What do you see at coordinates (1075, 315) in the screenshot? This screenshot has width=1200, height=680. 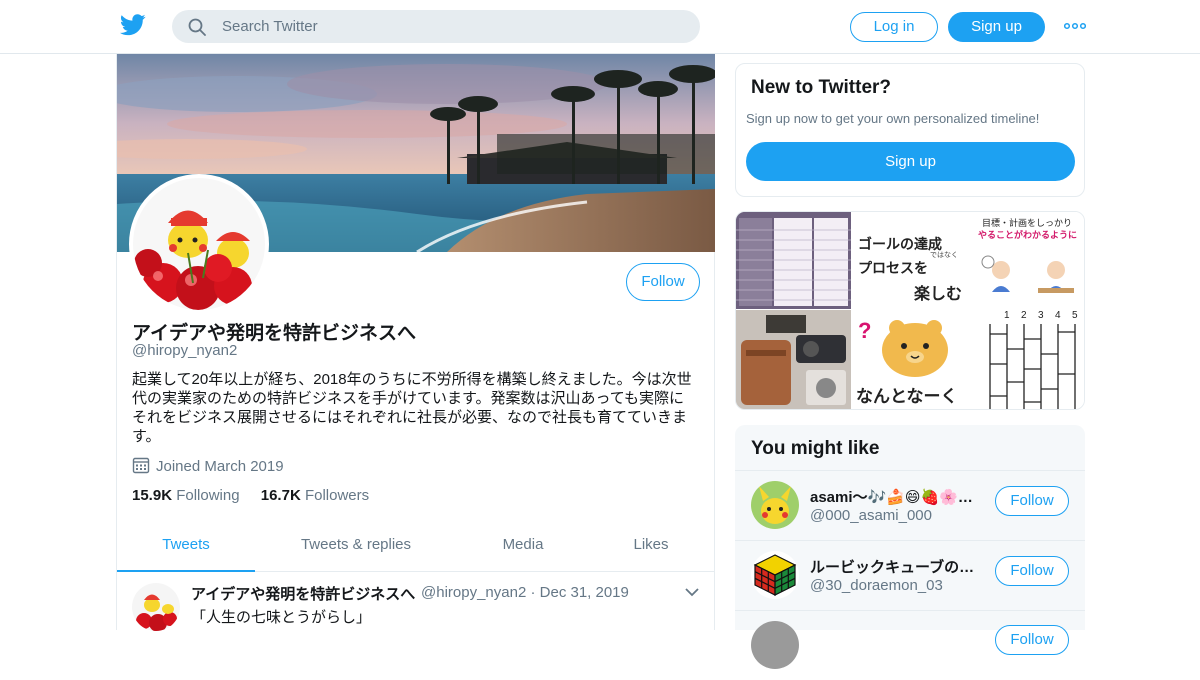 I see `ladder-number: 5` at bounding box center [1075, 315].